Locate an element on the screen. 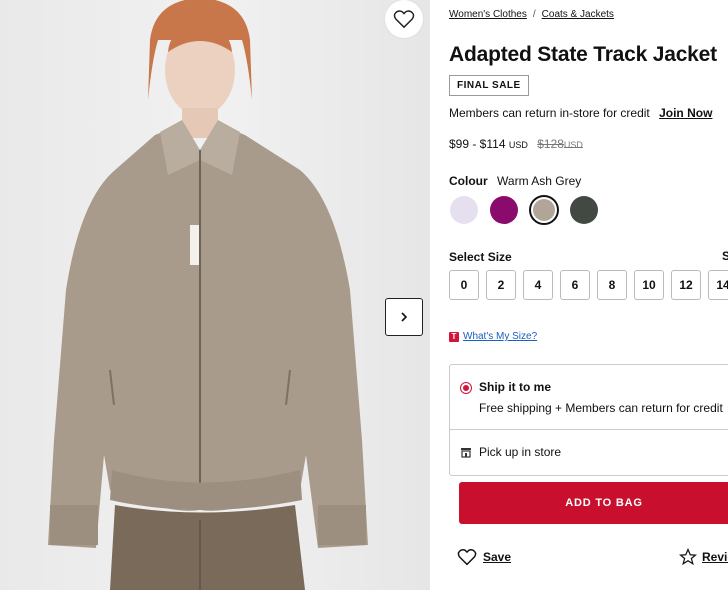 The image size is (728, 590). next-image-button is located at coordinates (404, 317).